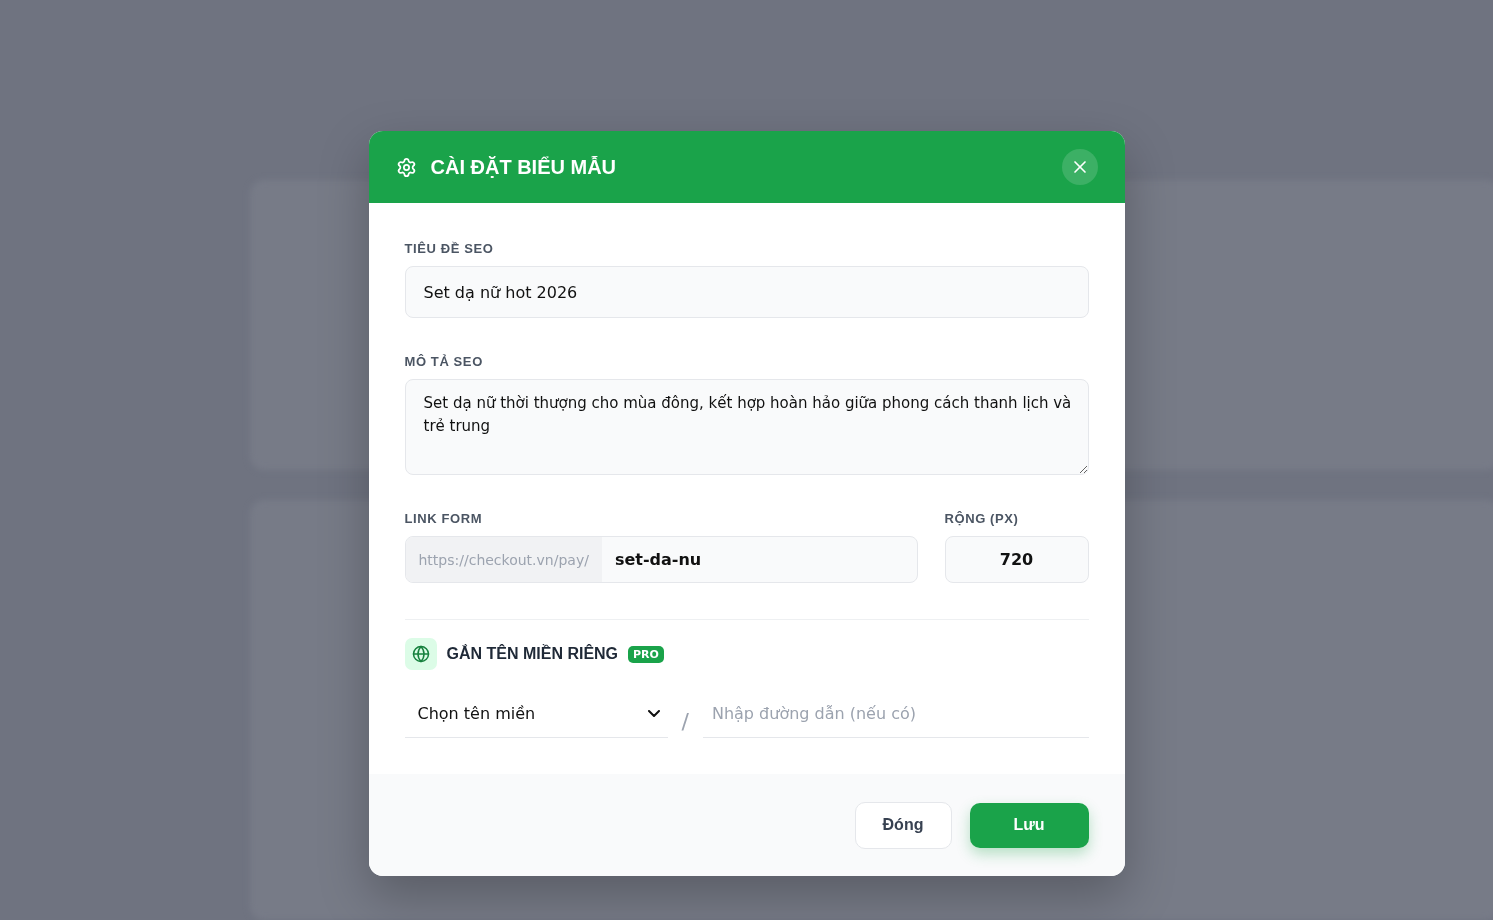 This screenshot has height=920, width=1493. Describe the element at coordinates (503, 559) in the screenshot. I see `url-prefix: https://checkout.vn/pay/` at that location.